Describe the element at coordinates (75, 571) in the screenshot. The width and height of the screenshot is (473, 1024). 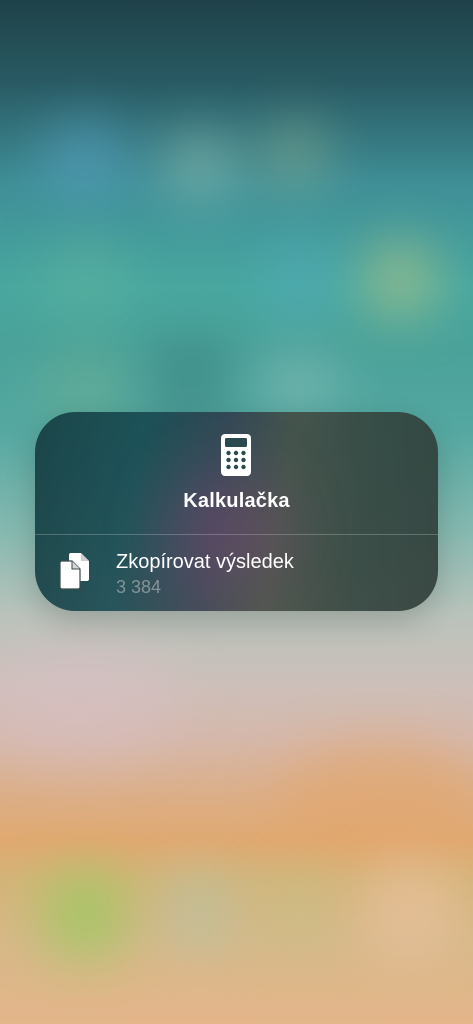
I see `copy-icon` at that location.